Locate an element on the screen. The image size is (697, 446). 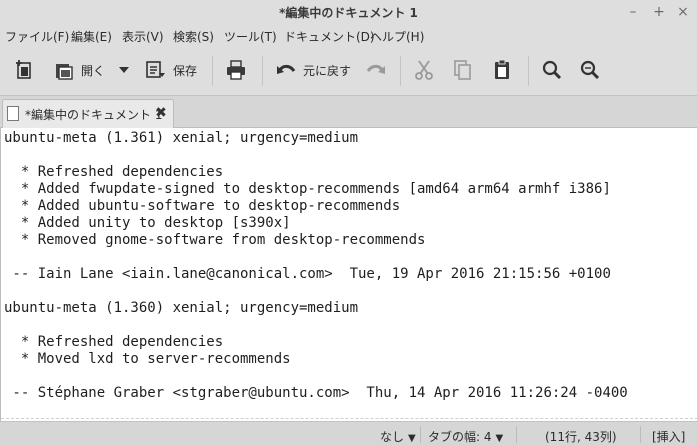
paste-button is located at coordinates (502, 70).